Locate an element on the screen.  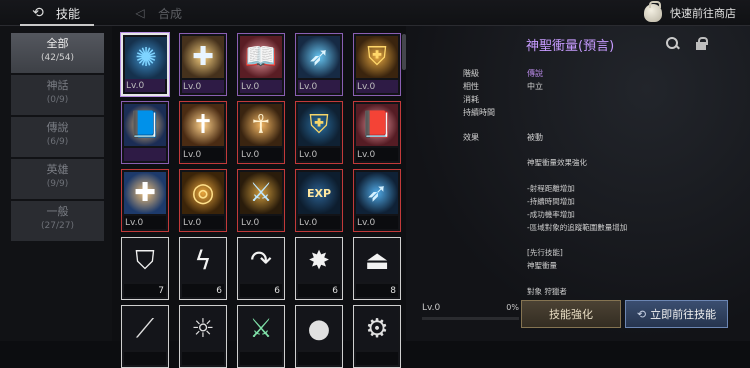
shield-x-blue-icon: ⛨ is located at coordinates (319, 125).